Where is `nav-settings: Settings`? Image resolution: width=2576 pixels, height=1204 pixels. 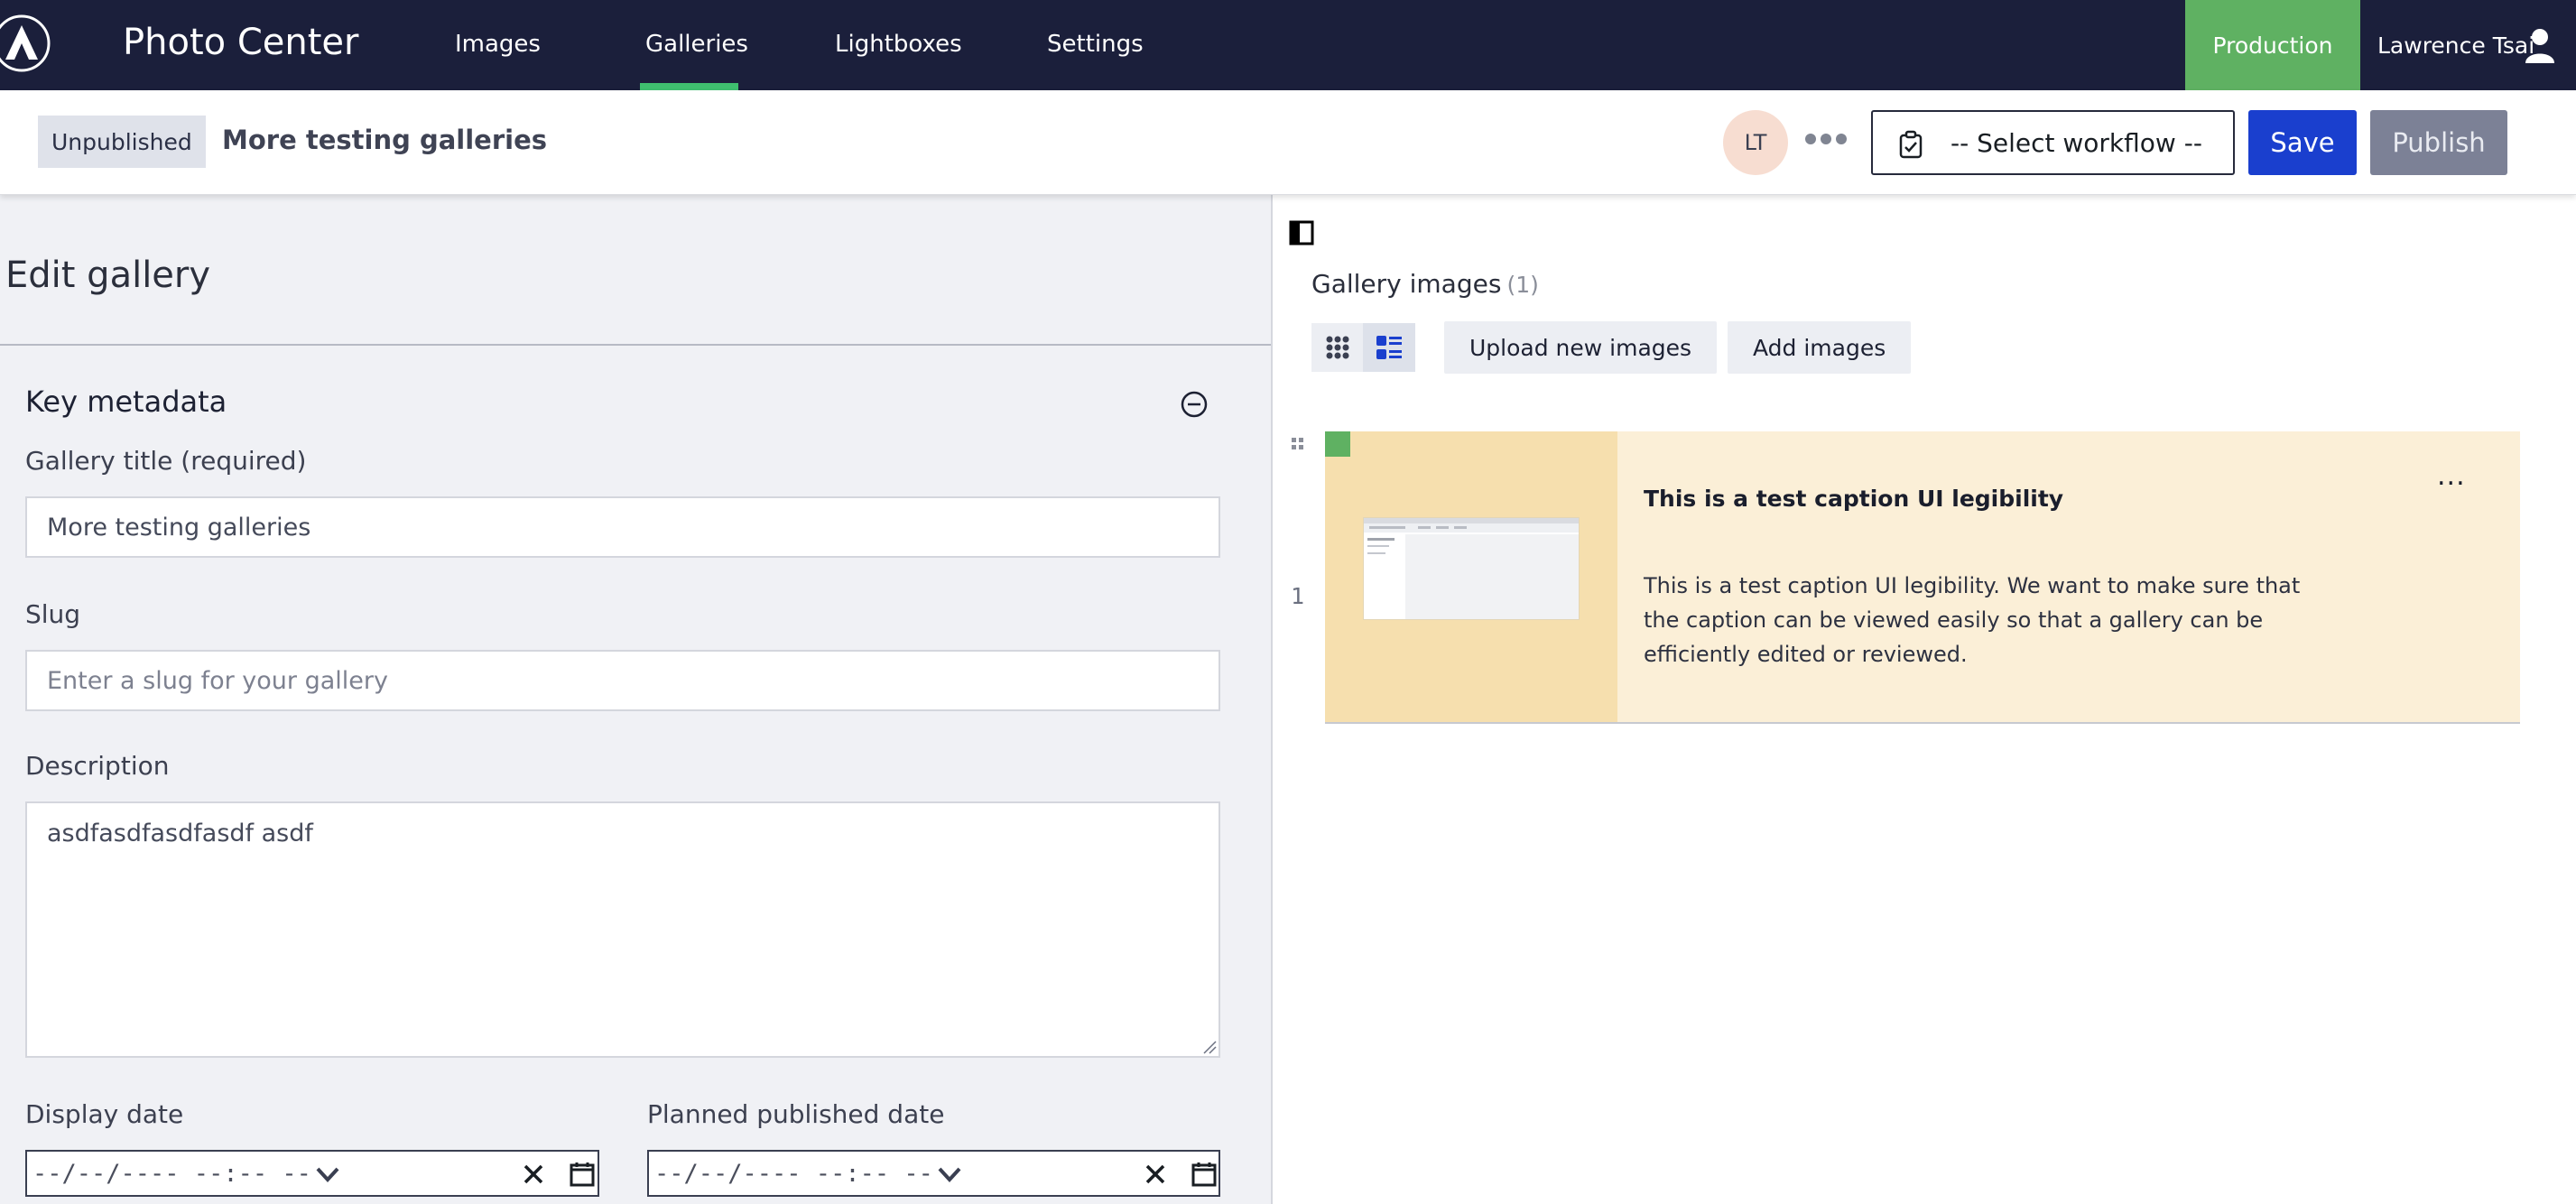
nav-settings: Settings is located at coordinates (1095, 44).